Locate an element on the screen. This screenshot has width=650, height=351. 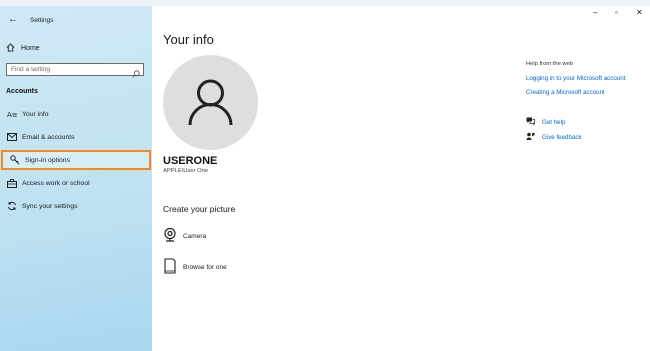
browse-label: Browse for one is located at coordinates (205, 267).